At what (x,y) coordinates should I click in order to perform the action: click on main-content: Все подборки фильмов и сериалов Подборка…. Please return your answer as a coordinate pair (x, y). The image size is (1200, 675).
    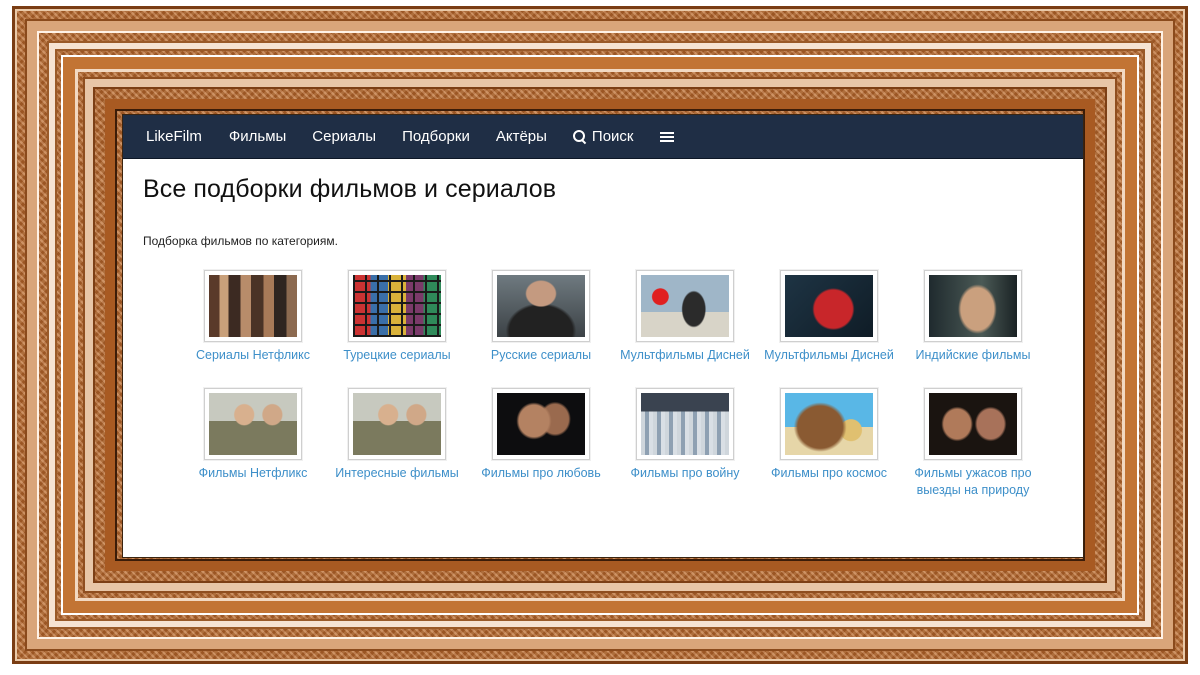
    Looking at the image, I should click on (603, 203).